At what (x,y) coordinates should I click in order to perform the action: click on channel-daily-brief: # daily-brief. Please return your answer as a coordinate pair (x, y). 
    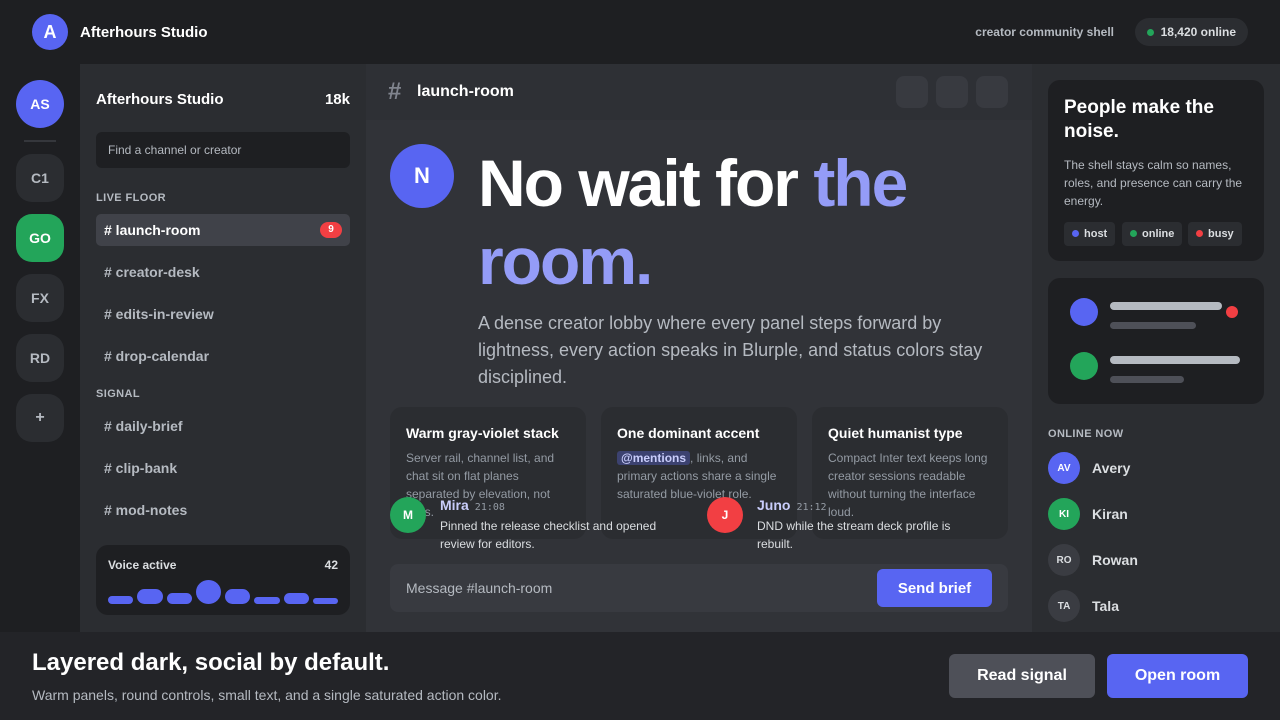
    Looking at the image, I should click on (223, 426).